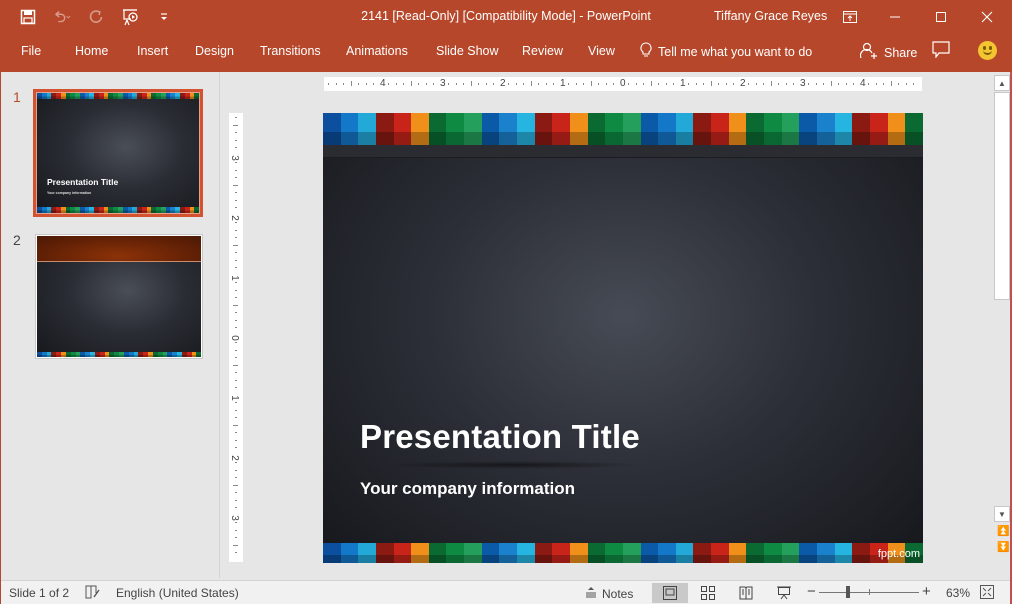 This screenshot has height=604, width=1012. Describe the element at coordinates (726, 51) in the screenshot. I see `tell-me-box: Tell me what you want to do` at that location.